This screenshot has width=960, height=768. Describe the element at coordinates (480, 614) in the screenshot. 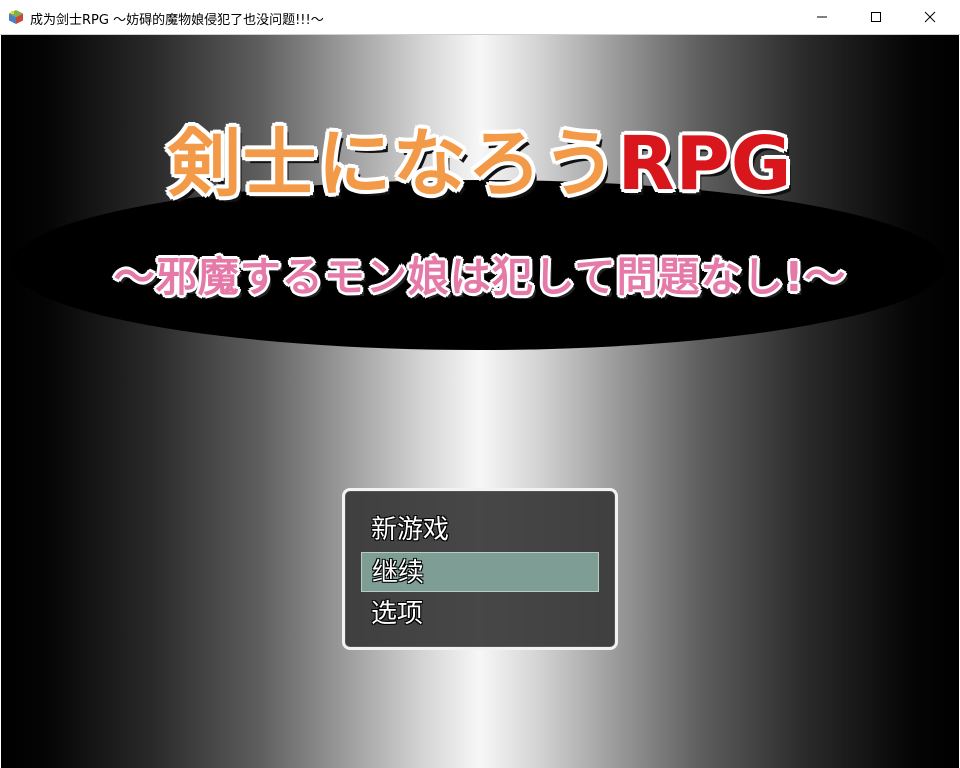

I see `menu-item-options: 选项` at that location.